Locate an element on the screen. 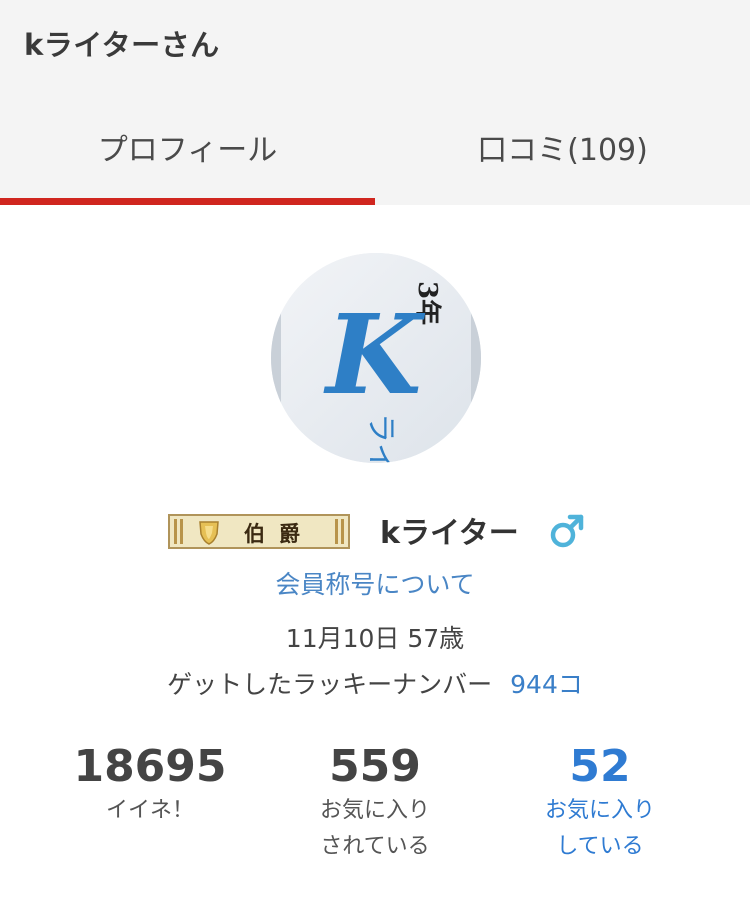 The height and width of the screenshot is (907, 750). member-title-link: 会員称号について is located at coordinates (375, 583).